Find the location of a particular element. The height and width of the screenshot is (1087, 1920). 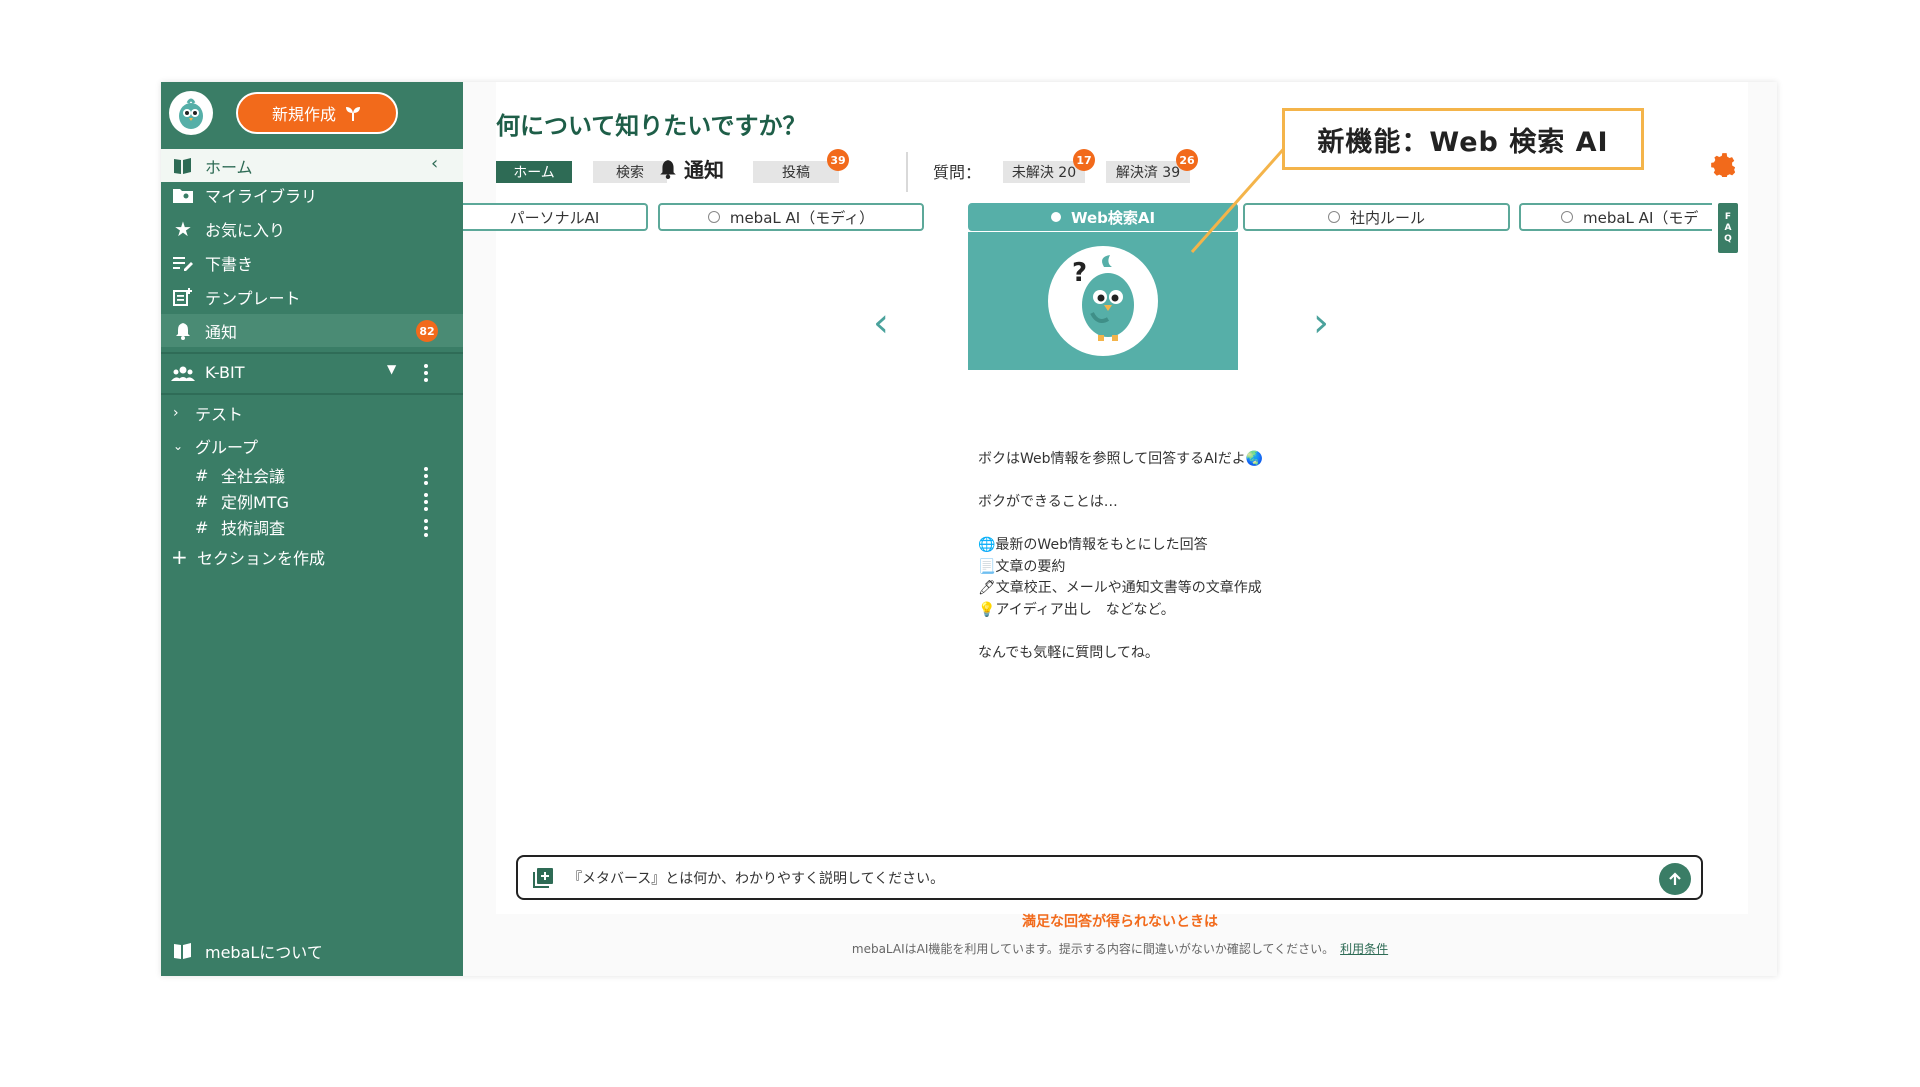

chevron-down-icon: ⌄ is located at coordinates (178, 446).